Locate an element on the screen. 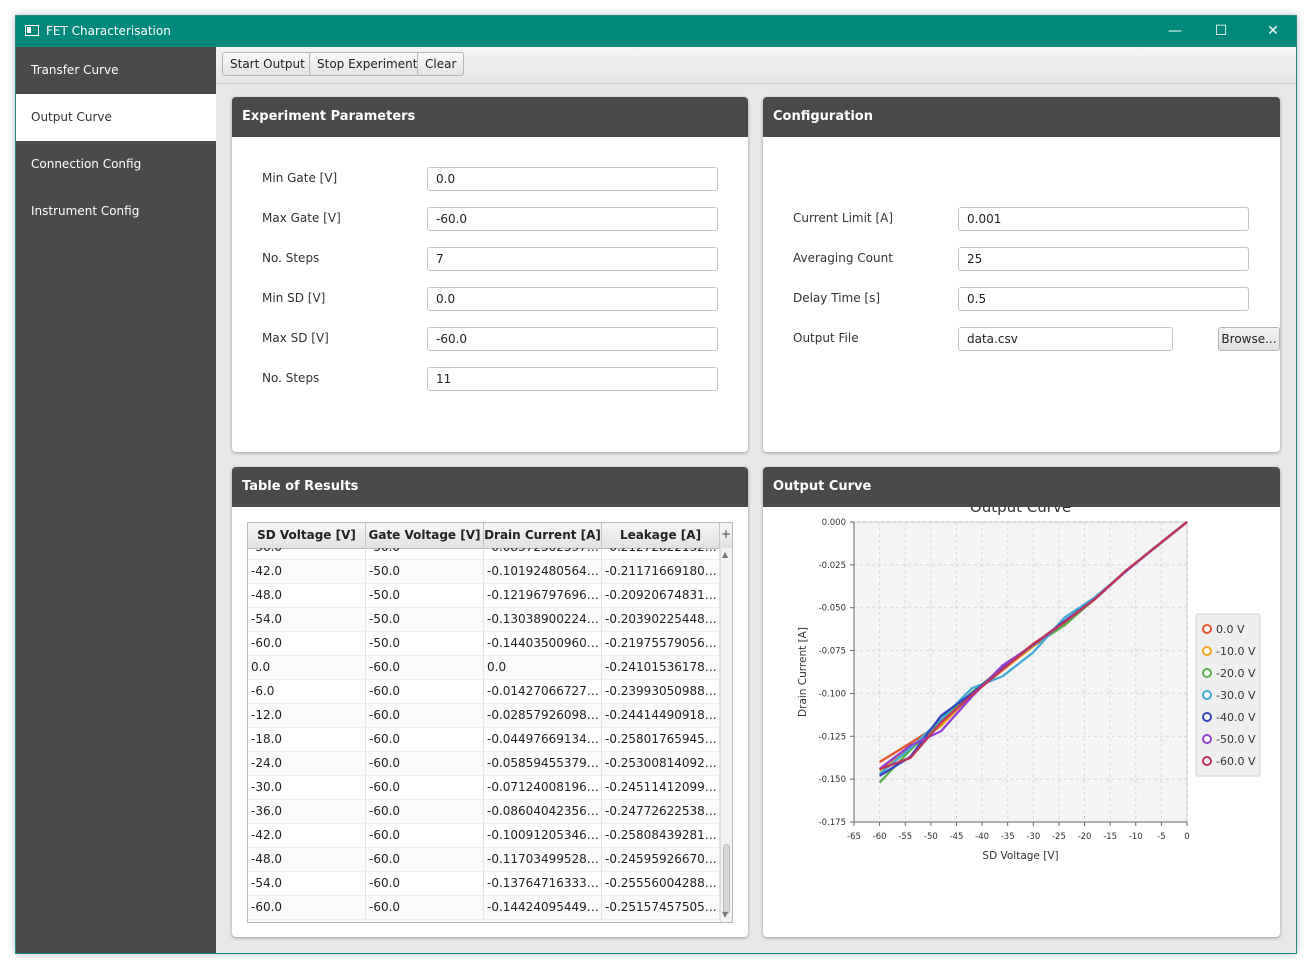  x-tick-label: -35 is located at coordinates (1008, 837).